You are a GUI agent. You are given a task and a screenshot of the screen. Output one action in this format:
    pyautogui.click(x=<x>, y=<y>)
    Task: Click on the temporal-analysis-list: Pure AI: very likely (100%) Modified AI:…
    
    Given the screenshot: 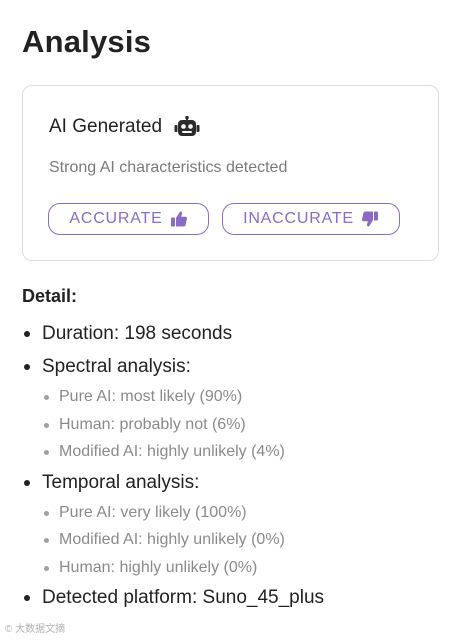 What is the action you would take?
    pyautogui.click(x=247, y=540)
    